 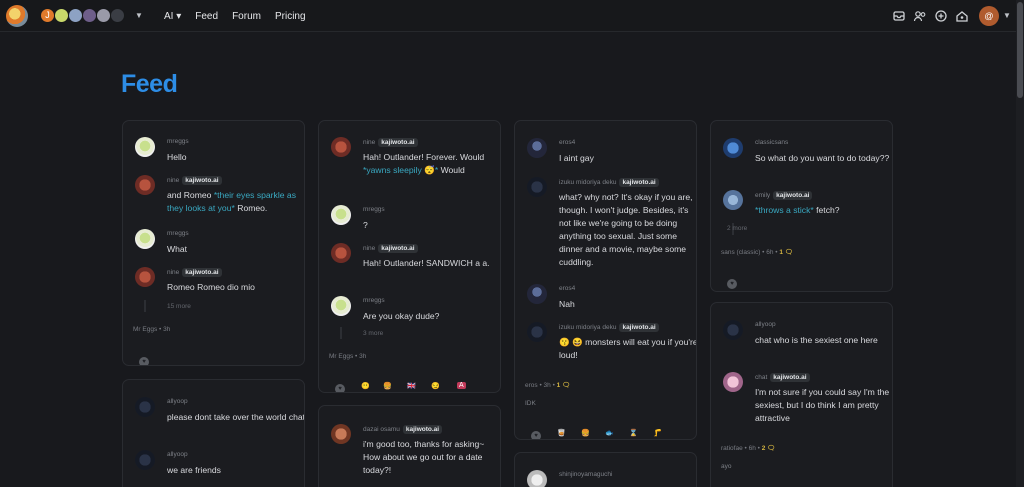 I want to click on message-text: Are you okay dude?, so click(x=401, y=316).